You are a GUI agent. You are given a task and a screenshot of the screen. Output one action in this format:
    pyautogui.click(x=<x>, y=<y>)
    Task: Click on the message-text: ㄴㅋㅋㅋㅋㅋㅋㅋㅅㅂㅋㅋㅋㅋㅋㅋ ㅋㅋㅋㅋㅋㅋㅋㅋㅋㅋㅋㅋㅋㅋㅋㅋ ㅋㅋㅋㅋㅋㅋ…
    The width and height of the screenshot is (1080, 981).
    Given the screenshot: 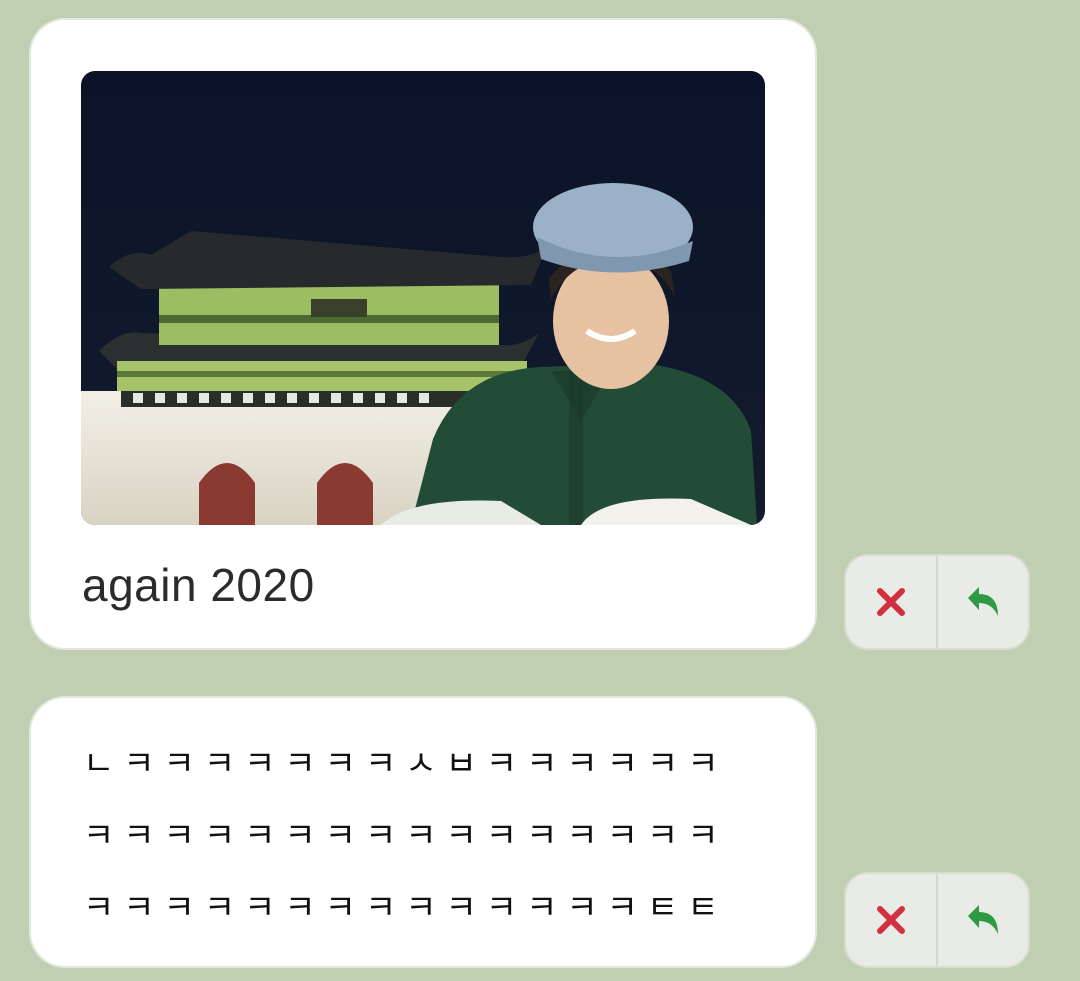 What is the action you would take?
    pyautogui.click(x=405, y=836)
    